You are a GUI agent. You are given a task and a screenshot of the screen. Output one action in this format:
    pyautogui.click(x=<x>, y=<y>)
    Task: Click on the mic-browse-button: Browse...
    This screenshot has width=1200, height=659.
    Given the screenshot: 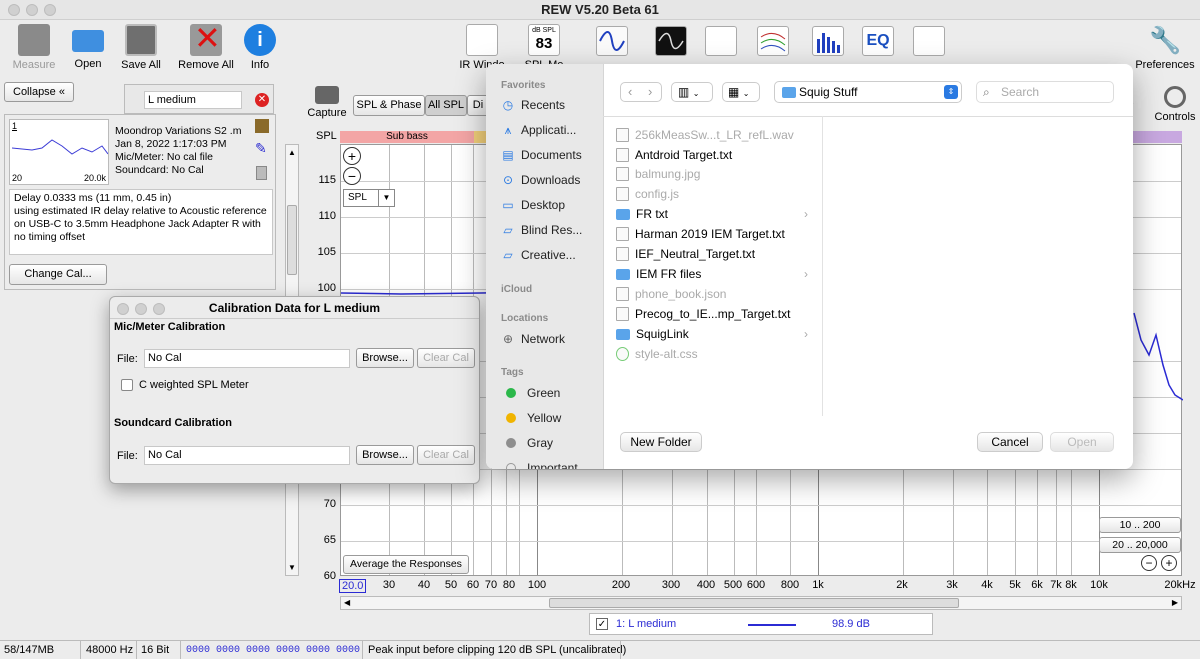 What is the action you would take?
    pyautogui.click(x=385, y=358)
    